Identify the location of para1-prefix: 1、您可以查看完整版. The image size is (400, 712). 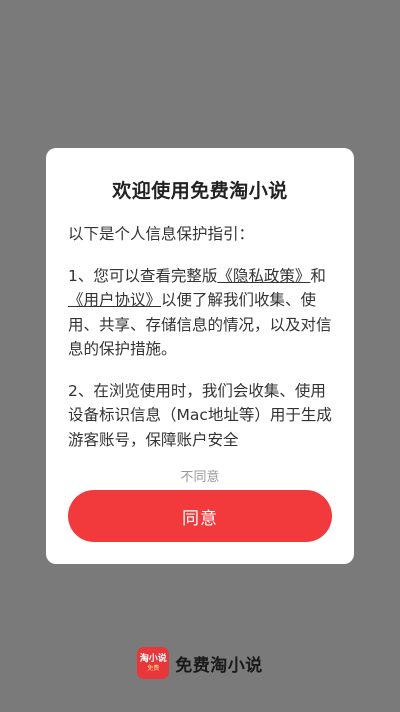
(143, 275).